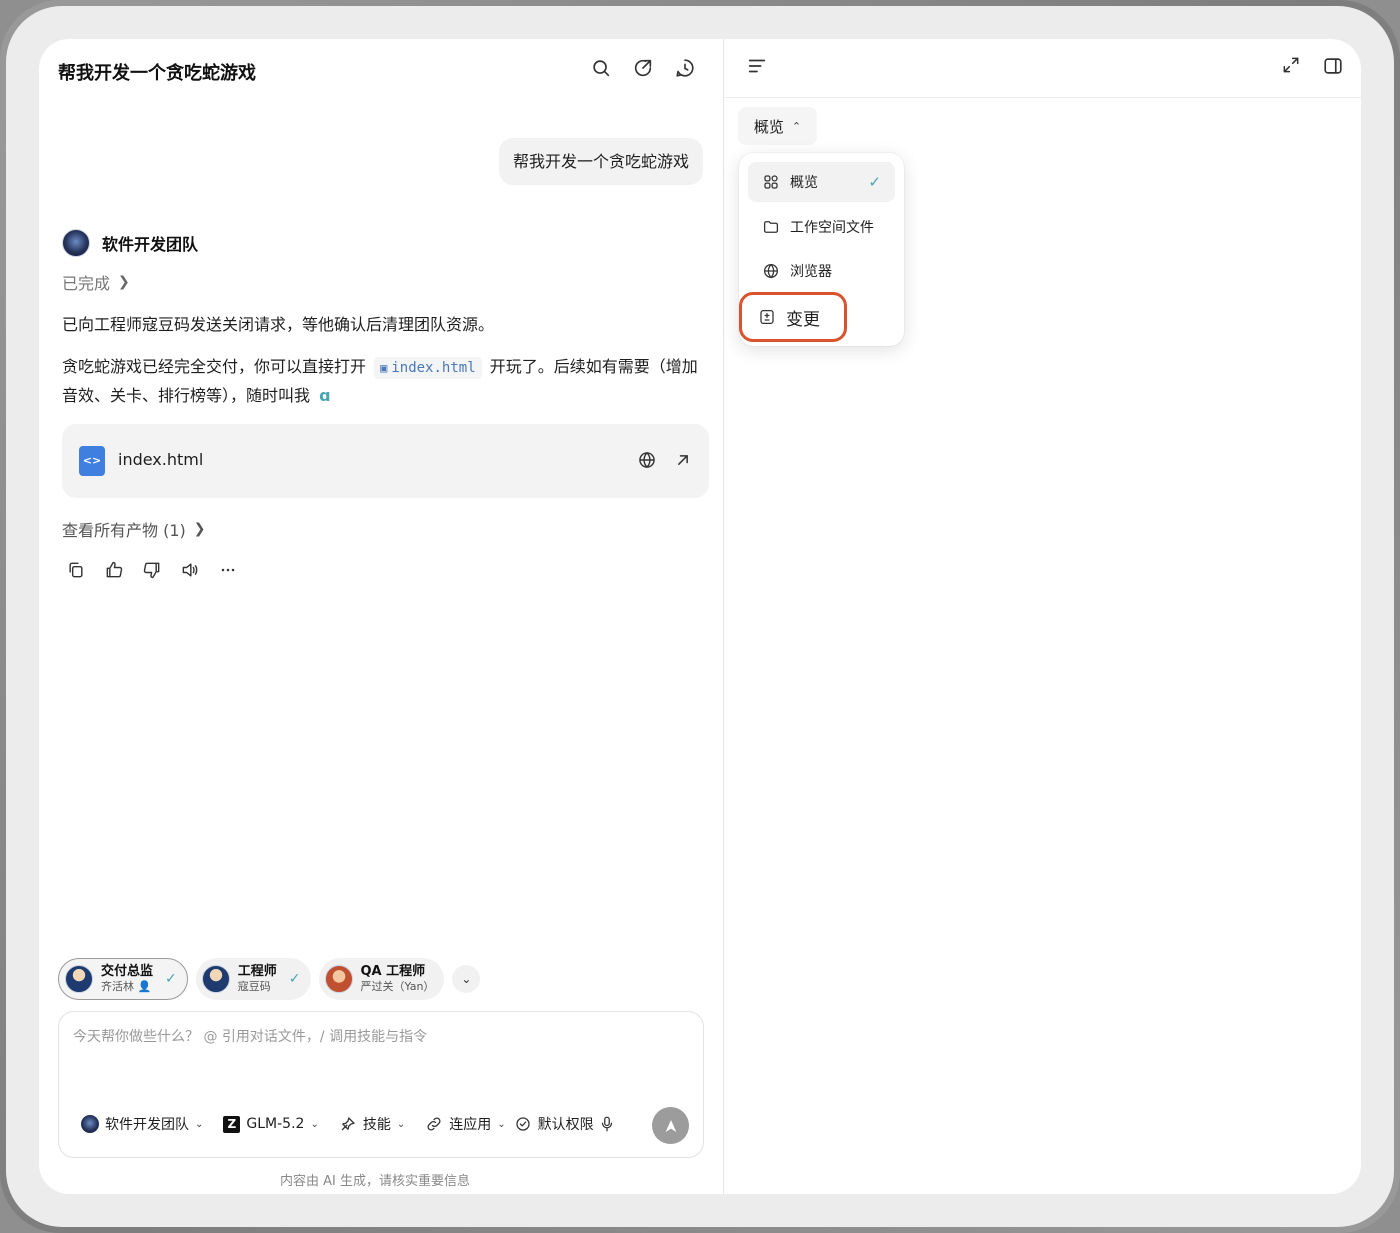  What do you see at coordinates (434, 1124) in the screenshot?
I see `link-icon` at bounding box center [434, 1124].